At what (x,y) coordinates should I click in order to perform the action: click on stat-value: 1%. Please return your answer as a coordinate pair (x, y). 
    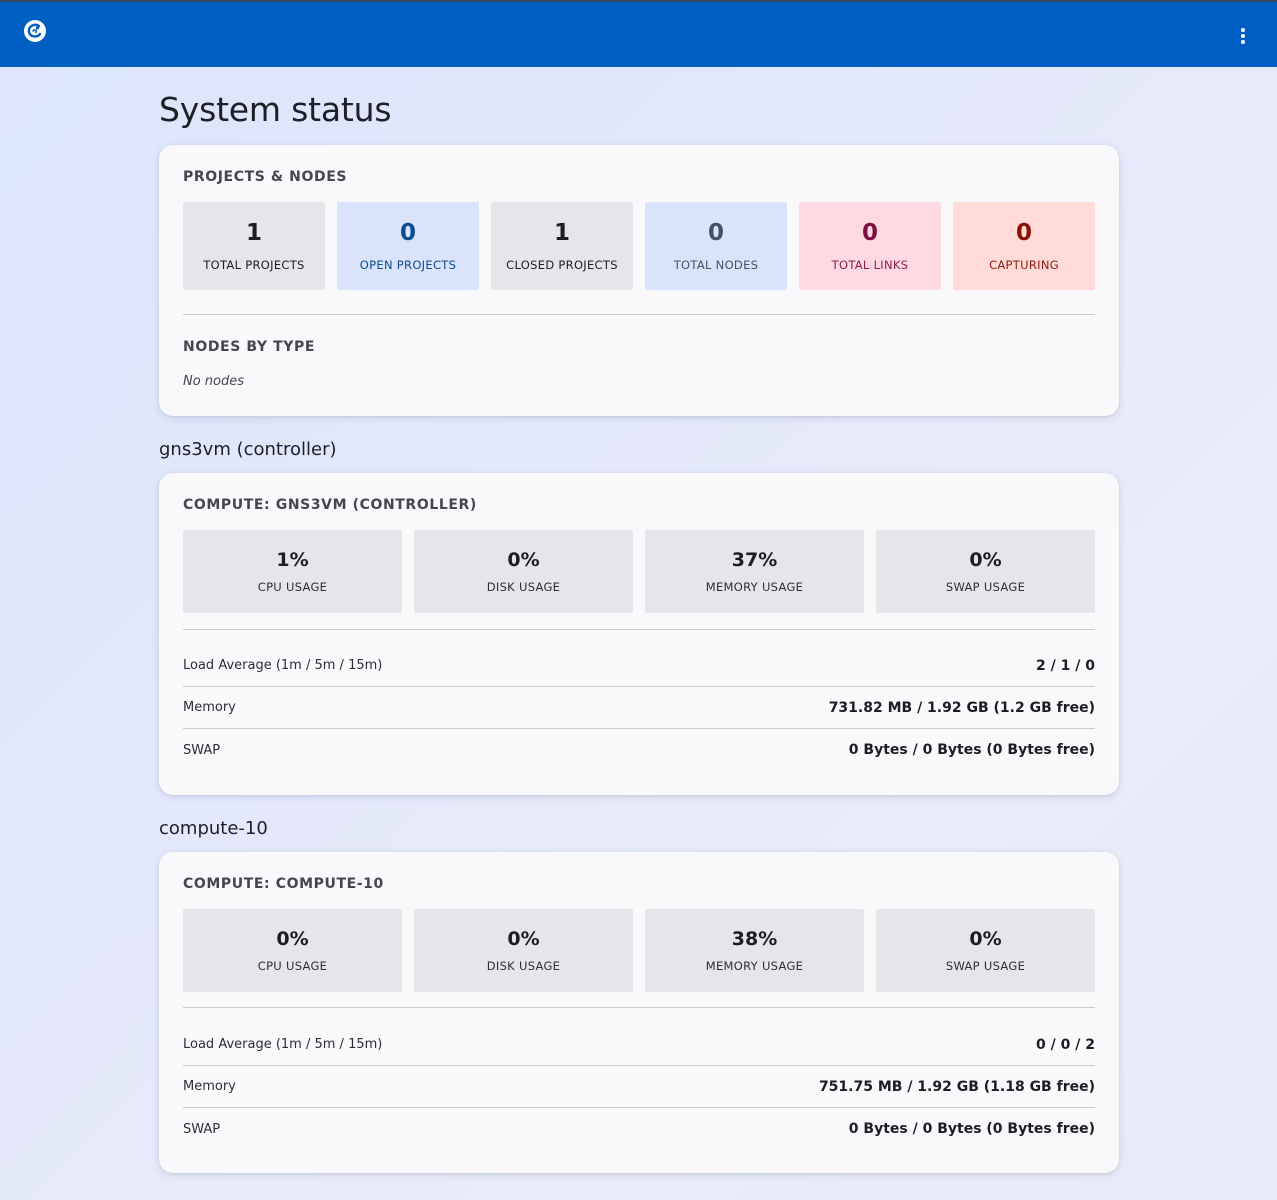
    Looking at the image, I should click on (292, 560).